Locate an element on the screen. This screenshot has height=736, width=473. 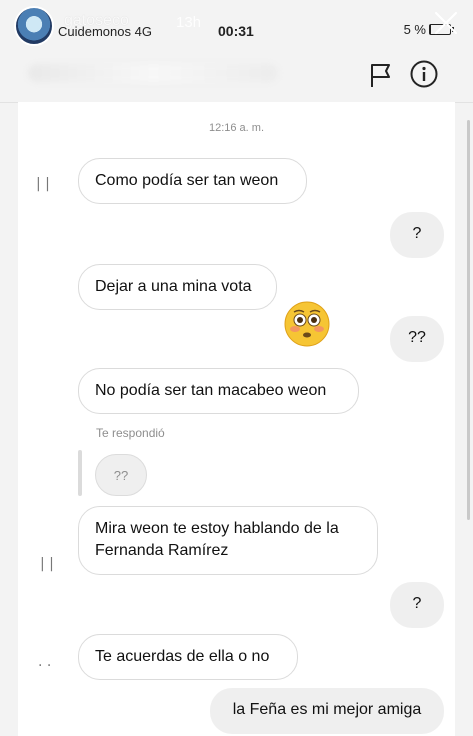
message-sent: la Feña es mi mejor amiga is located at coordinates (327, 711).